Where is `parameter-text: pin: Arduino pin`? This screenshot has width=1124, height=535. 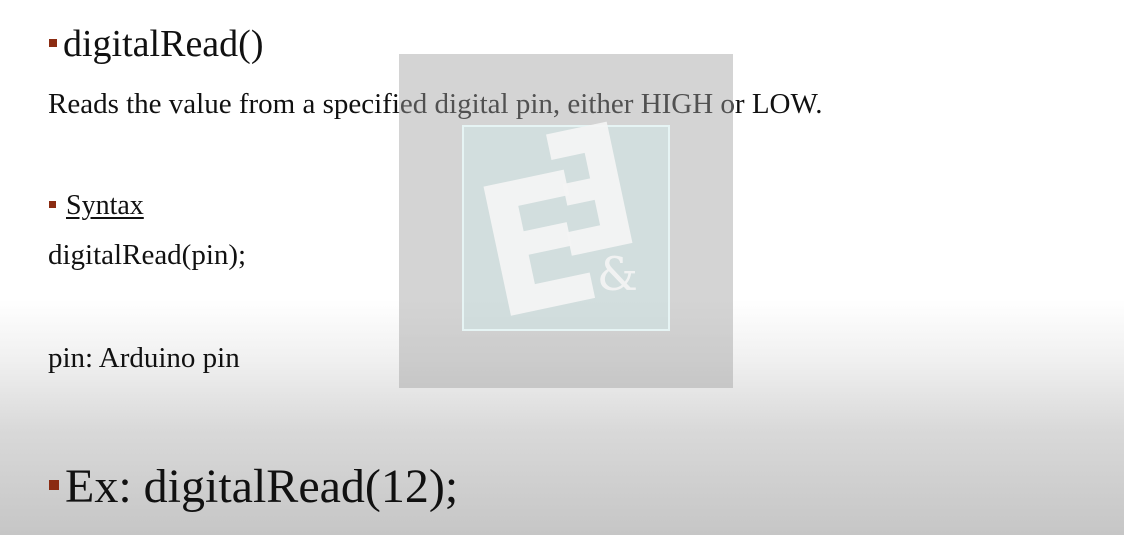 parameter-text: pin: Arduino pin is located at coordinates (144, 358).